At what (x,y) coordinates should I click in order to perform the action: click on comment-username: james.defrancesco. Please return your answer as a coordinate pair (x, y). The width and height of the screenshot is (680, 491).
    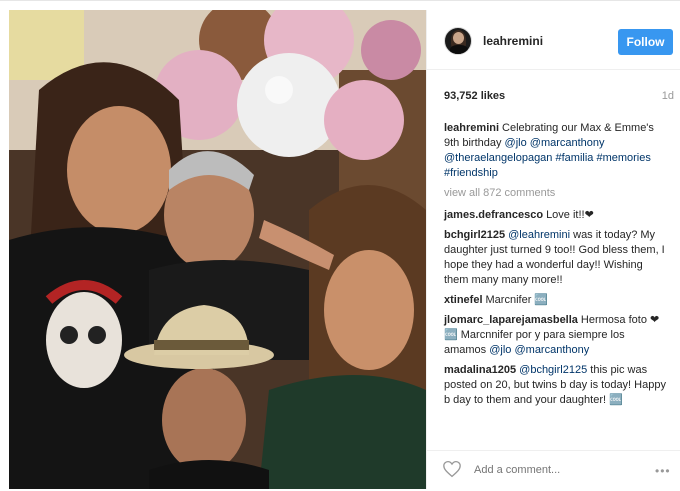
    Looking at the image, I should click on (493, 215).